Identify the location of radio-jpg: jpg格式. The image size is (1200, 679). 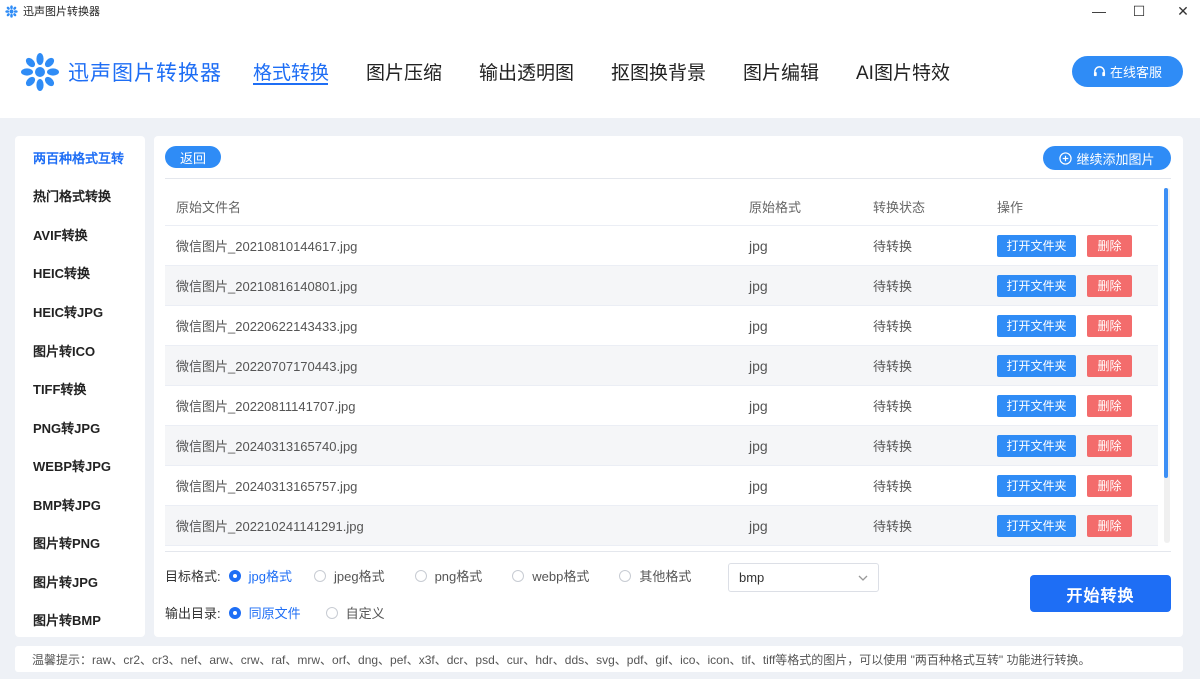
(260, 575).